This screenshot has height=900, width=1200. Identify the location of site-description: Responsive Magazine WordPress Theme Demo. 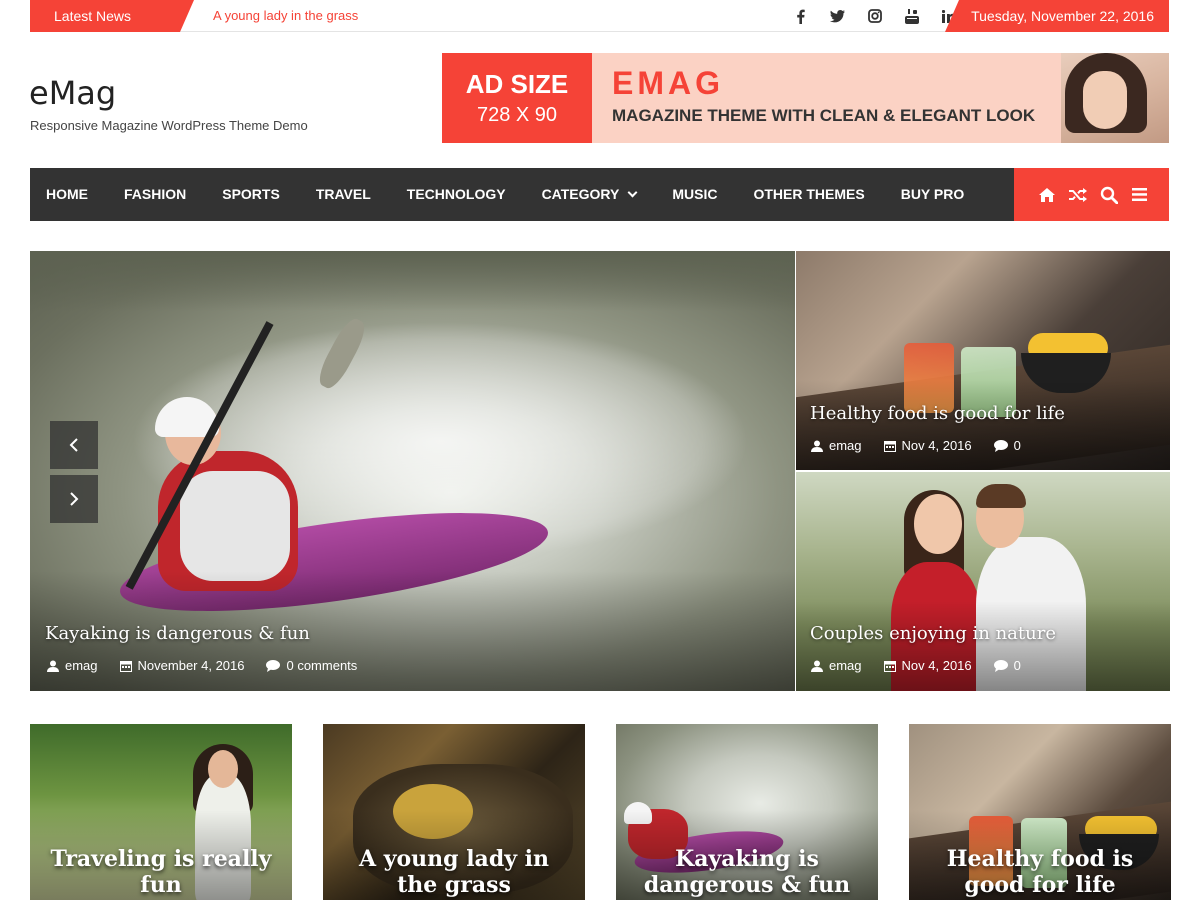
(169, 125).